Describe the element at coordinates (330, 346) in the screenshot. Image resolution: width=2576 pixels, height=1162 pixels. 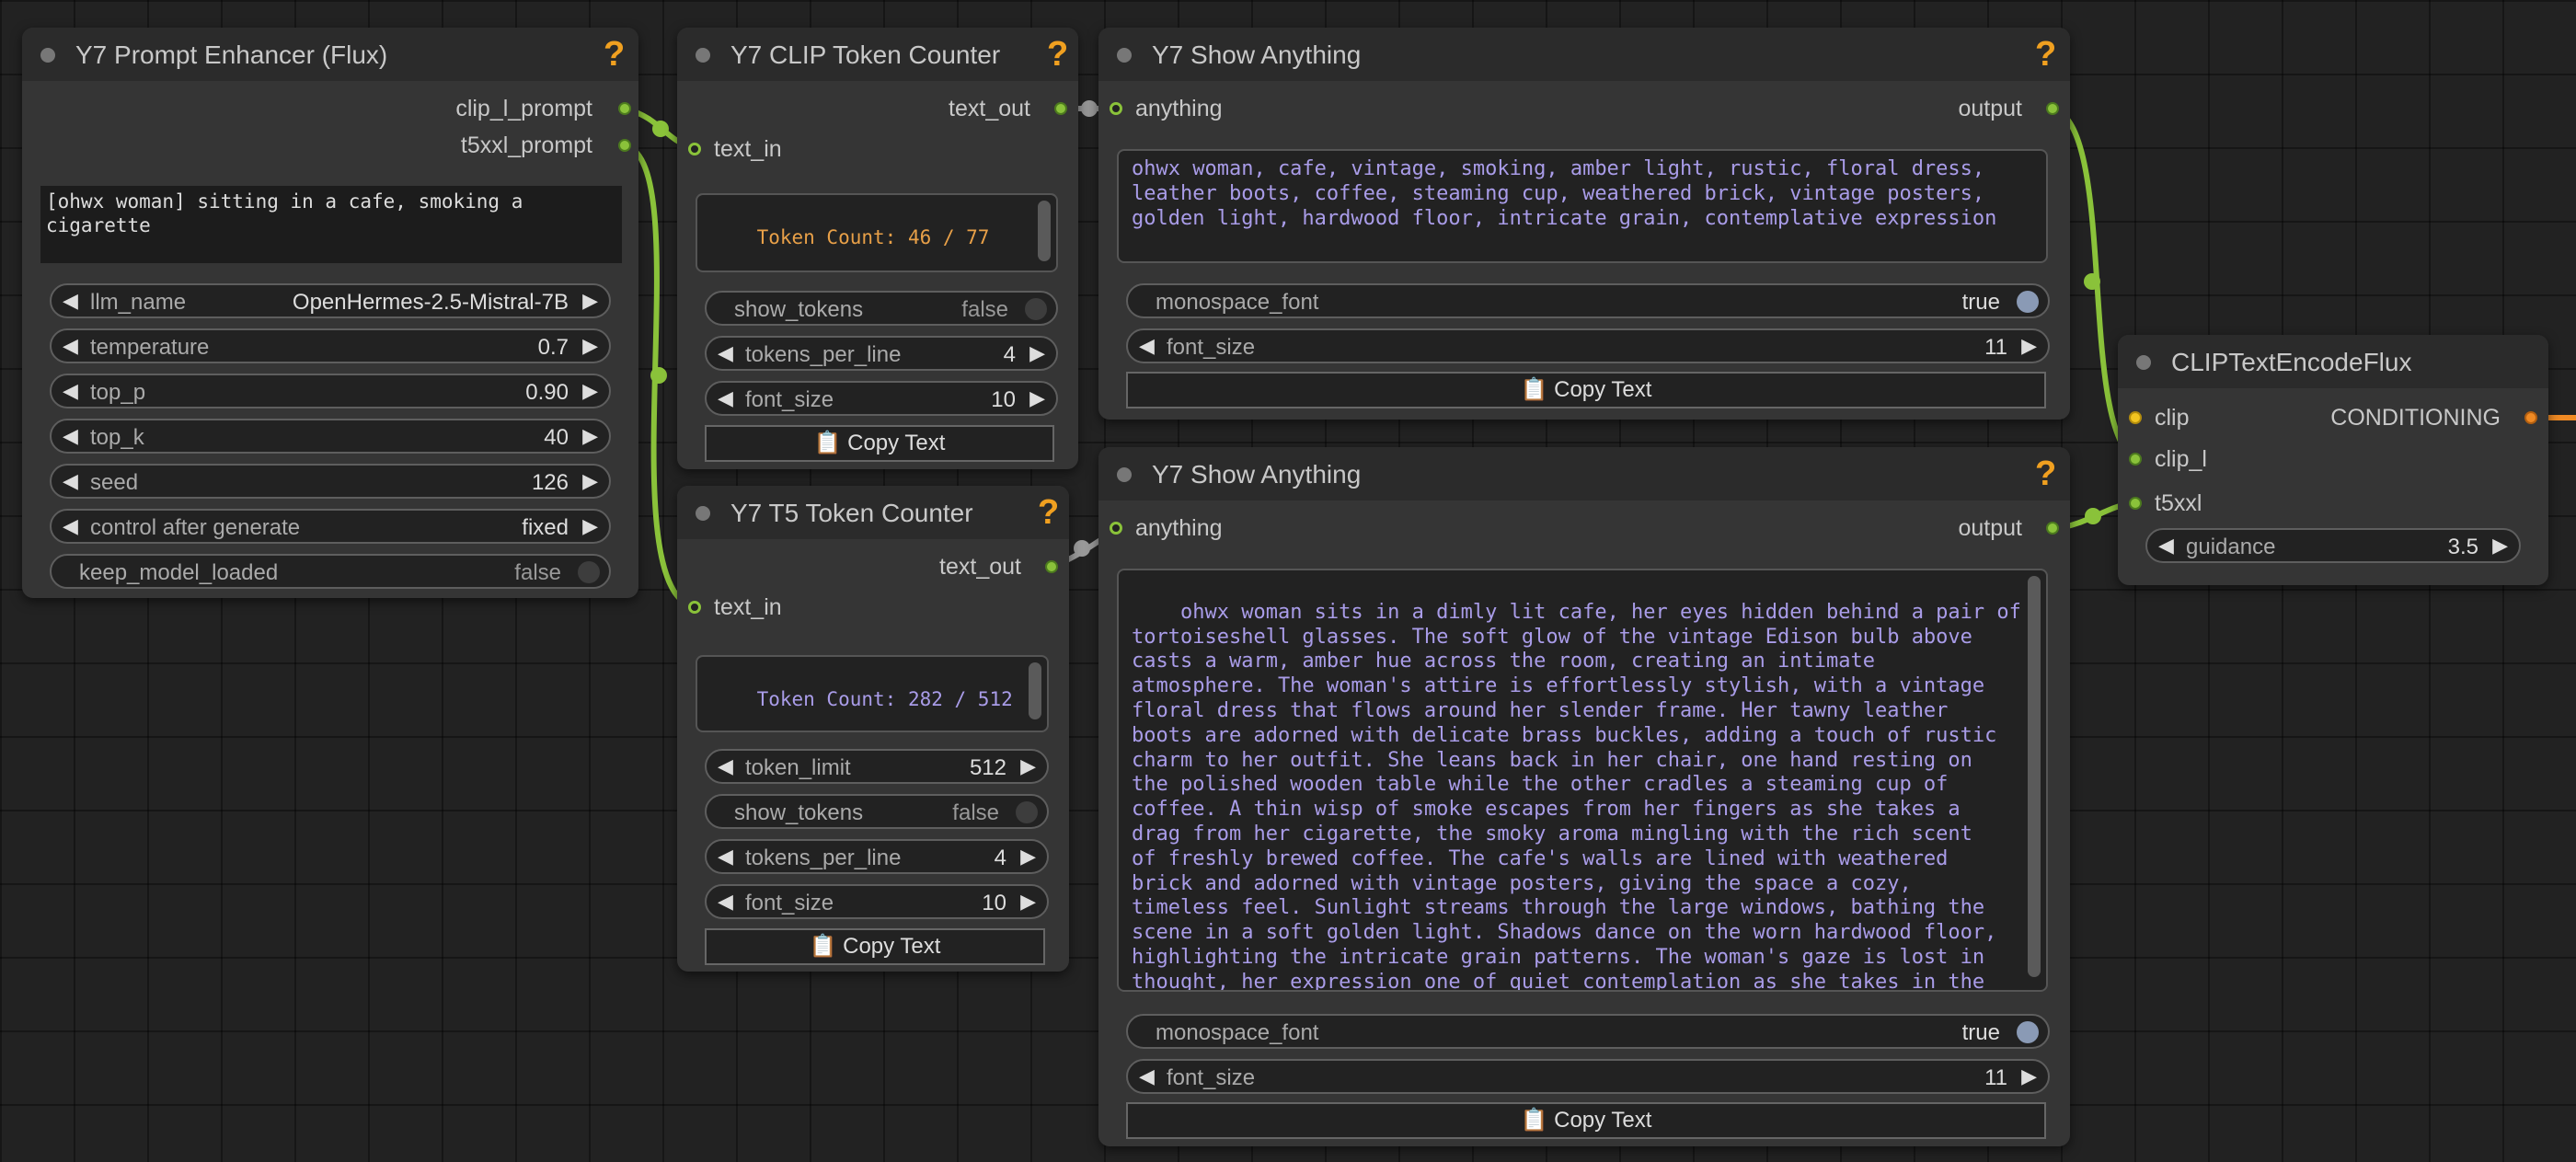
I see `temperature-number: ◀ temperature 0.7 ▶` at that location.